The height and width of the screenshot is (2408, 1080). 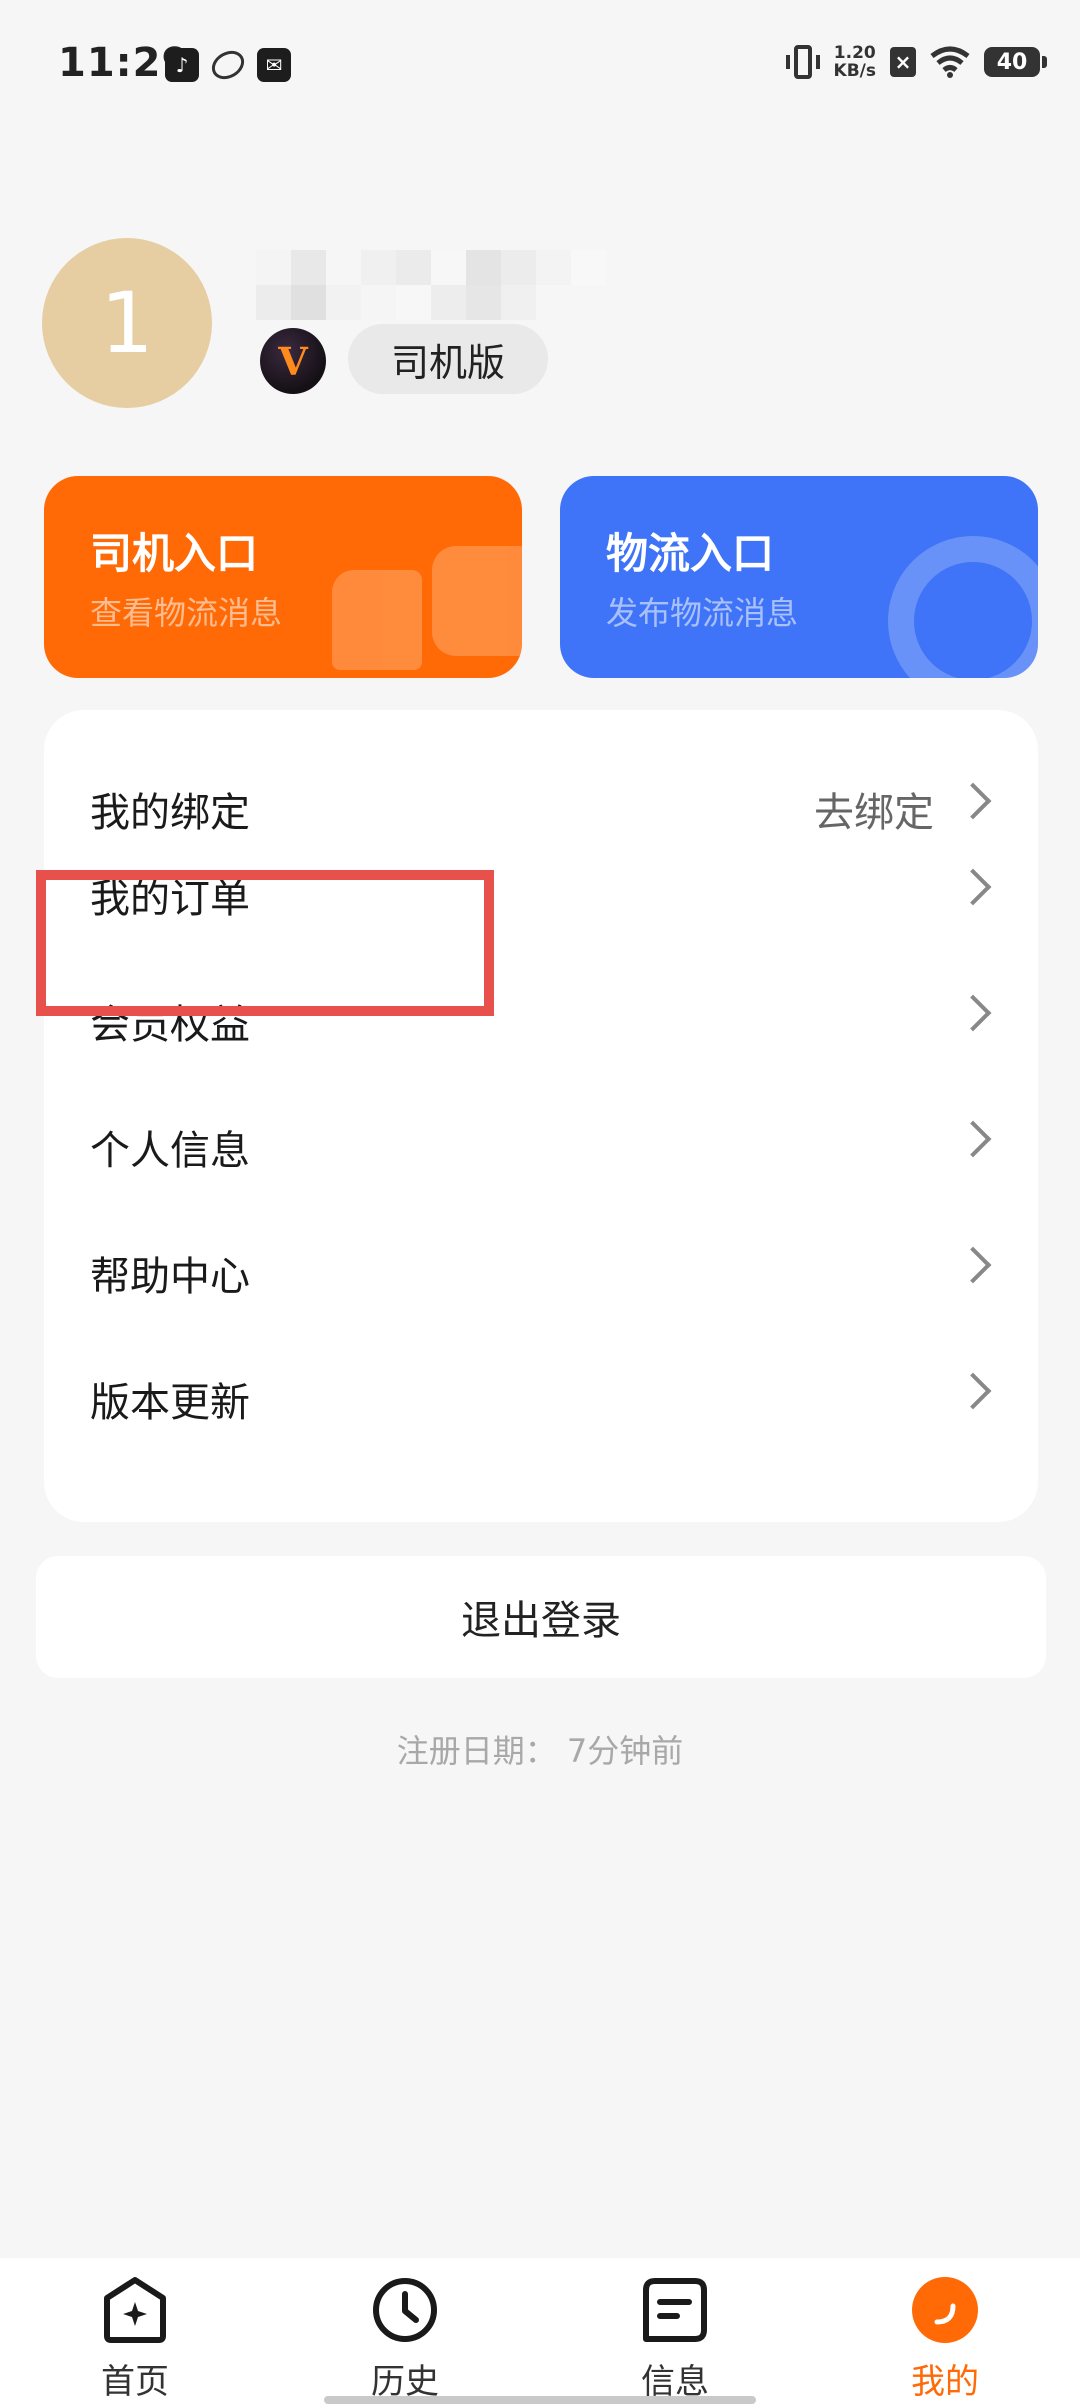 I want to click on tab-home: 首页, so click(x=135, y=2339).